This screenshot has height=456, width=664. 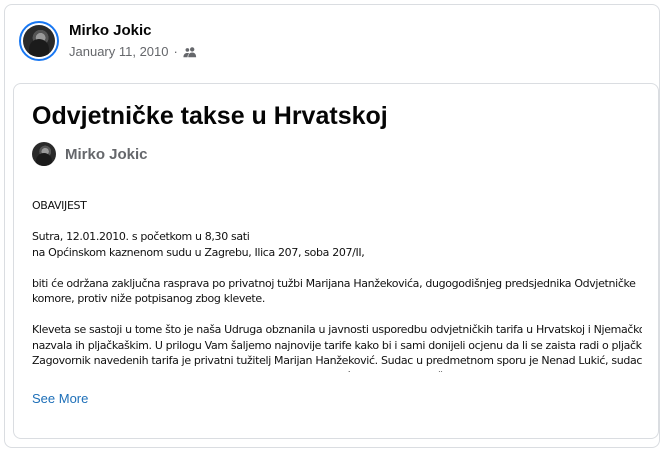 I want to click on note-title: Odvjetničke takse u Hrvatskoj, so click(x=210, y=116).